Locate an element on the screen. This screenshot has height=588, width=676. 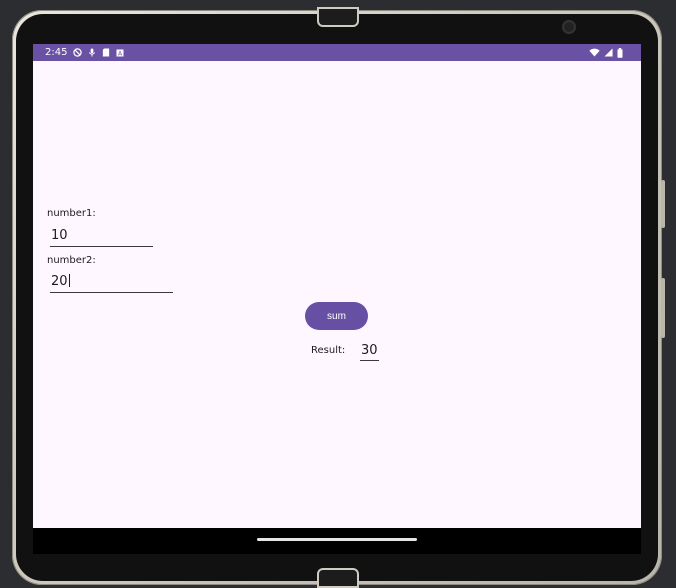
result-label: Result: is located at coordinates (328, 350).